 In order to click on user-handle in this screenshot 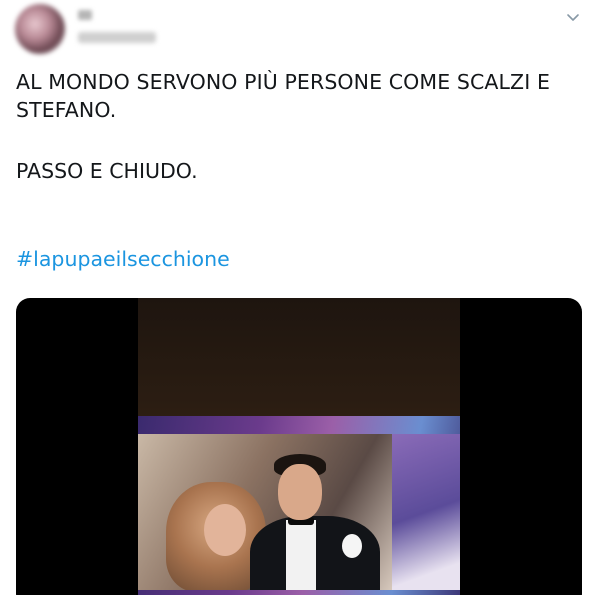, I will do `click(117, 37)`.